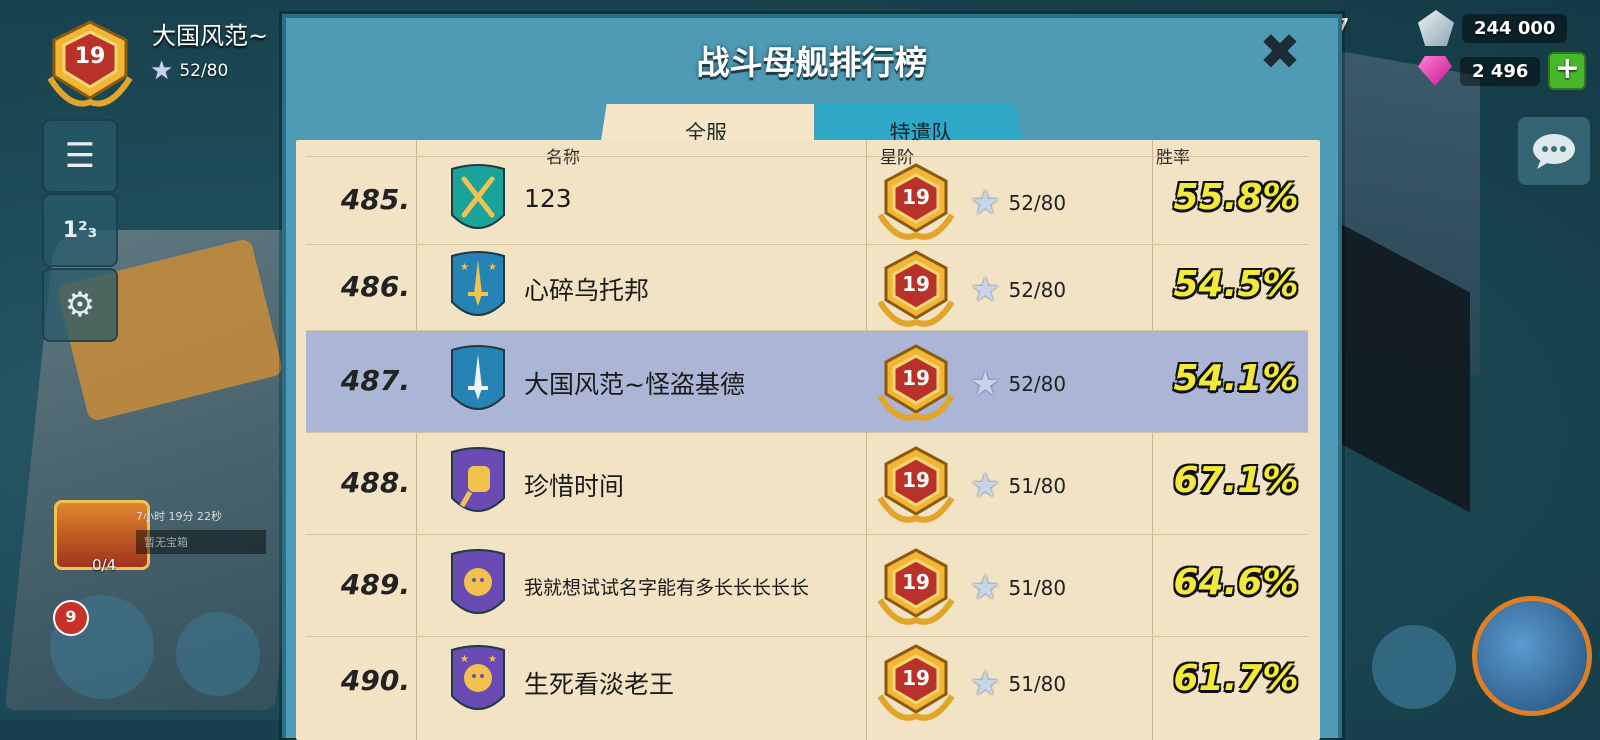 This screenshot has height=740, width=1600. Describe the element at coordinates (478, 382) in the screenshot. I see `dagger-icon` at that location.